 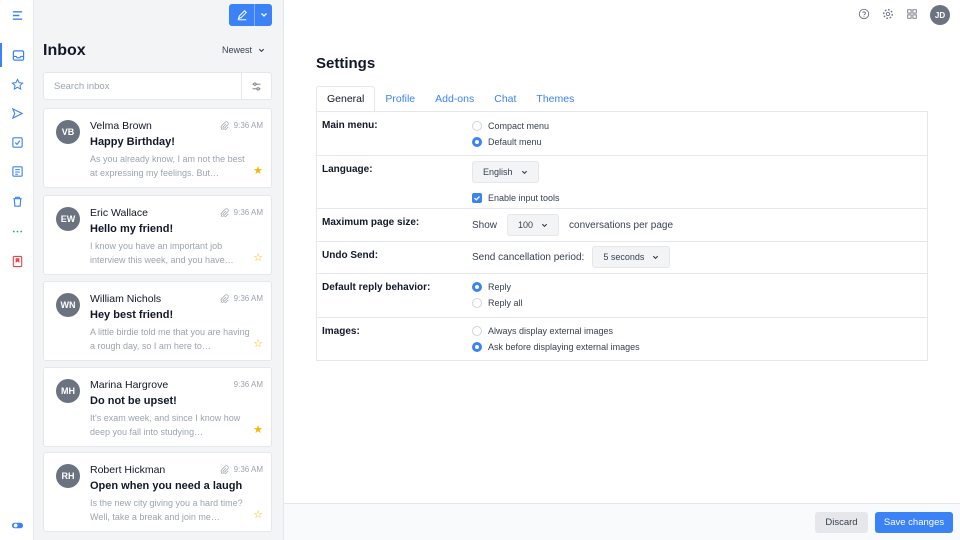 I want to click on menu-icon, so click(x=17, y=15).